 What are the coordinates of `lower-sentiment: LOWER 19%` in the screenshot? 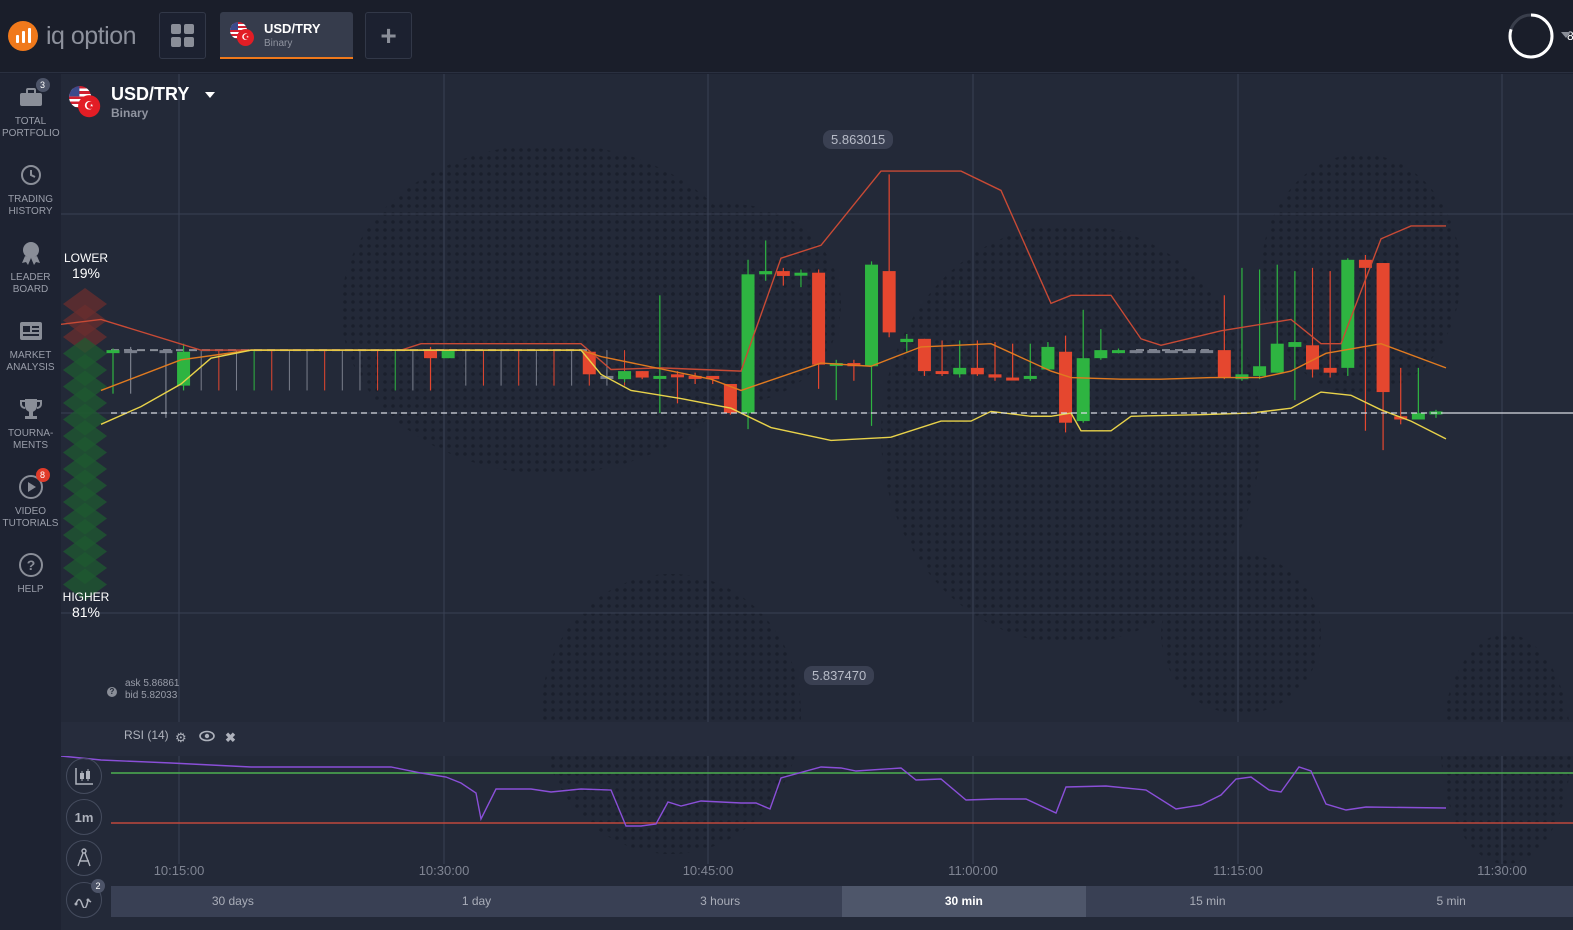 It's located at (86, 266).